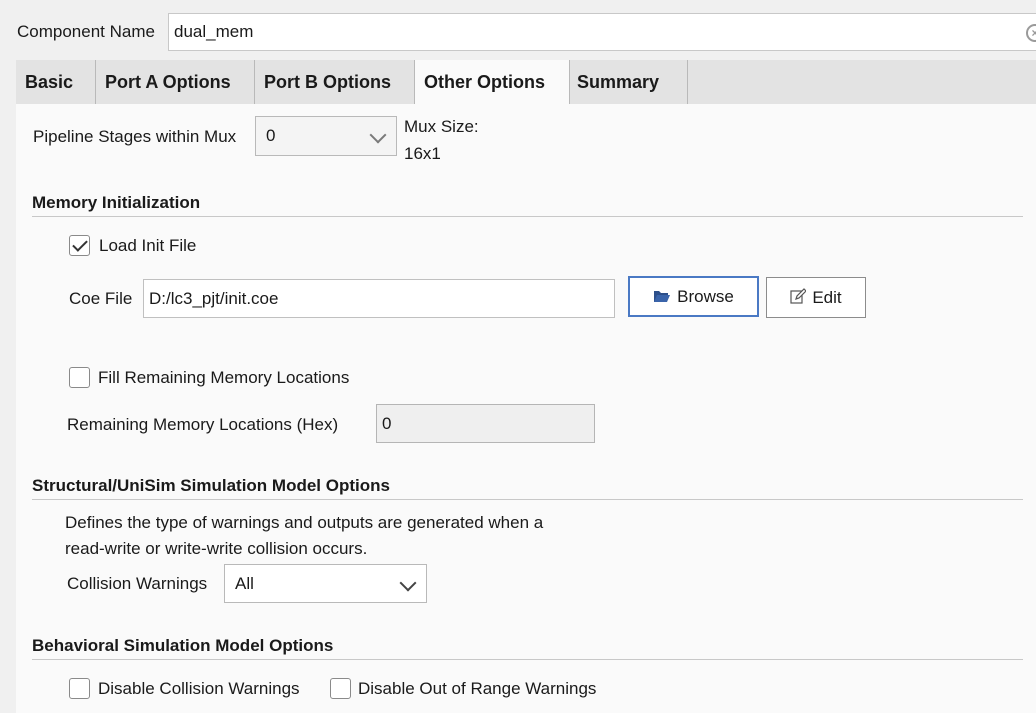 Image resolution: width=1036 pixels, height=713 pixels. What do you see at coordinates (662, 297) in the screenshot?
I see `folder-open-icon` at bounding box center [662, 297].